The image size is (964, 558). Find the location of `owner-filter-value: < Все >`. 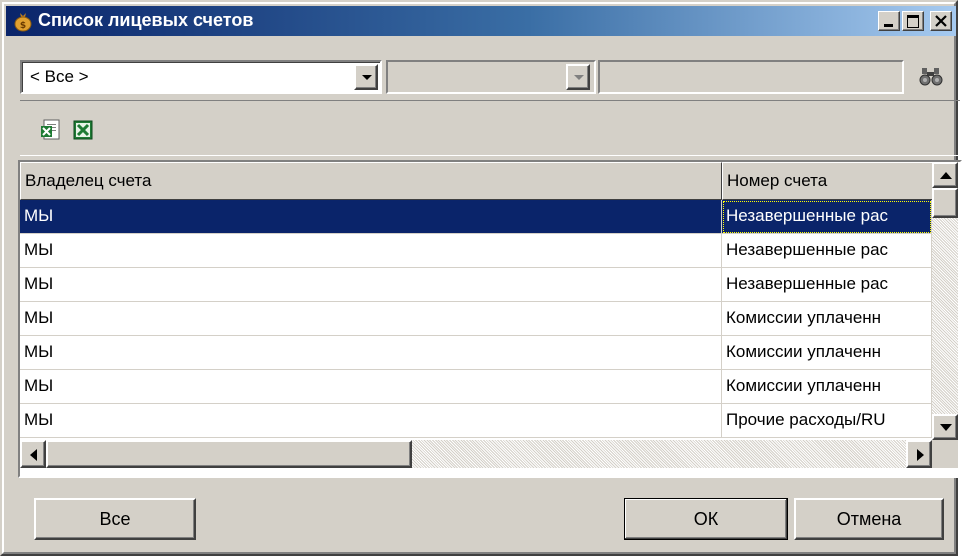

owner-filter-value: < Все > is located at coordinates (59, 76).